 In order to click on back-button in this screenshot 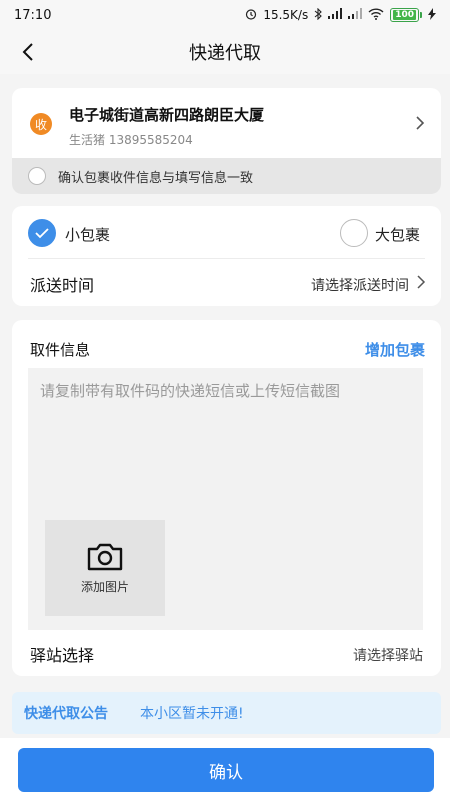, I will do `click(28, 52)`.